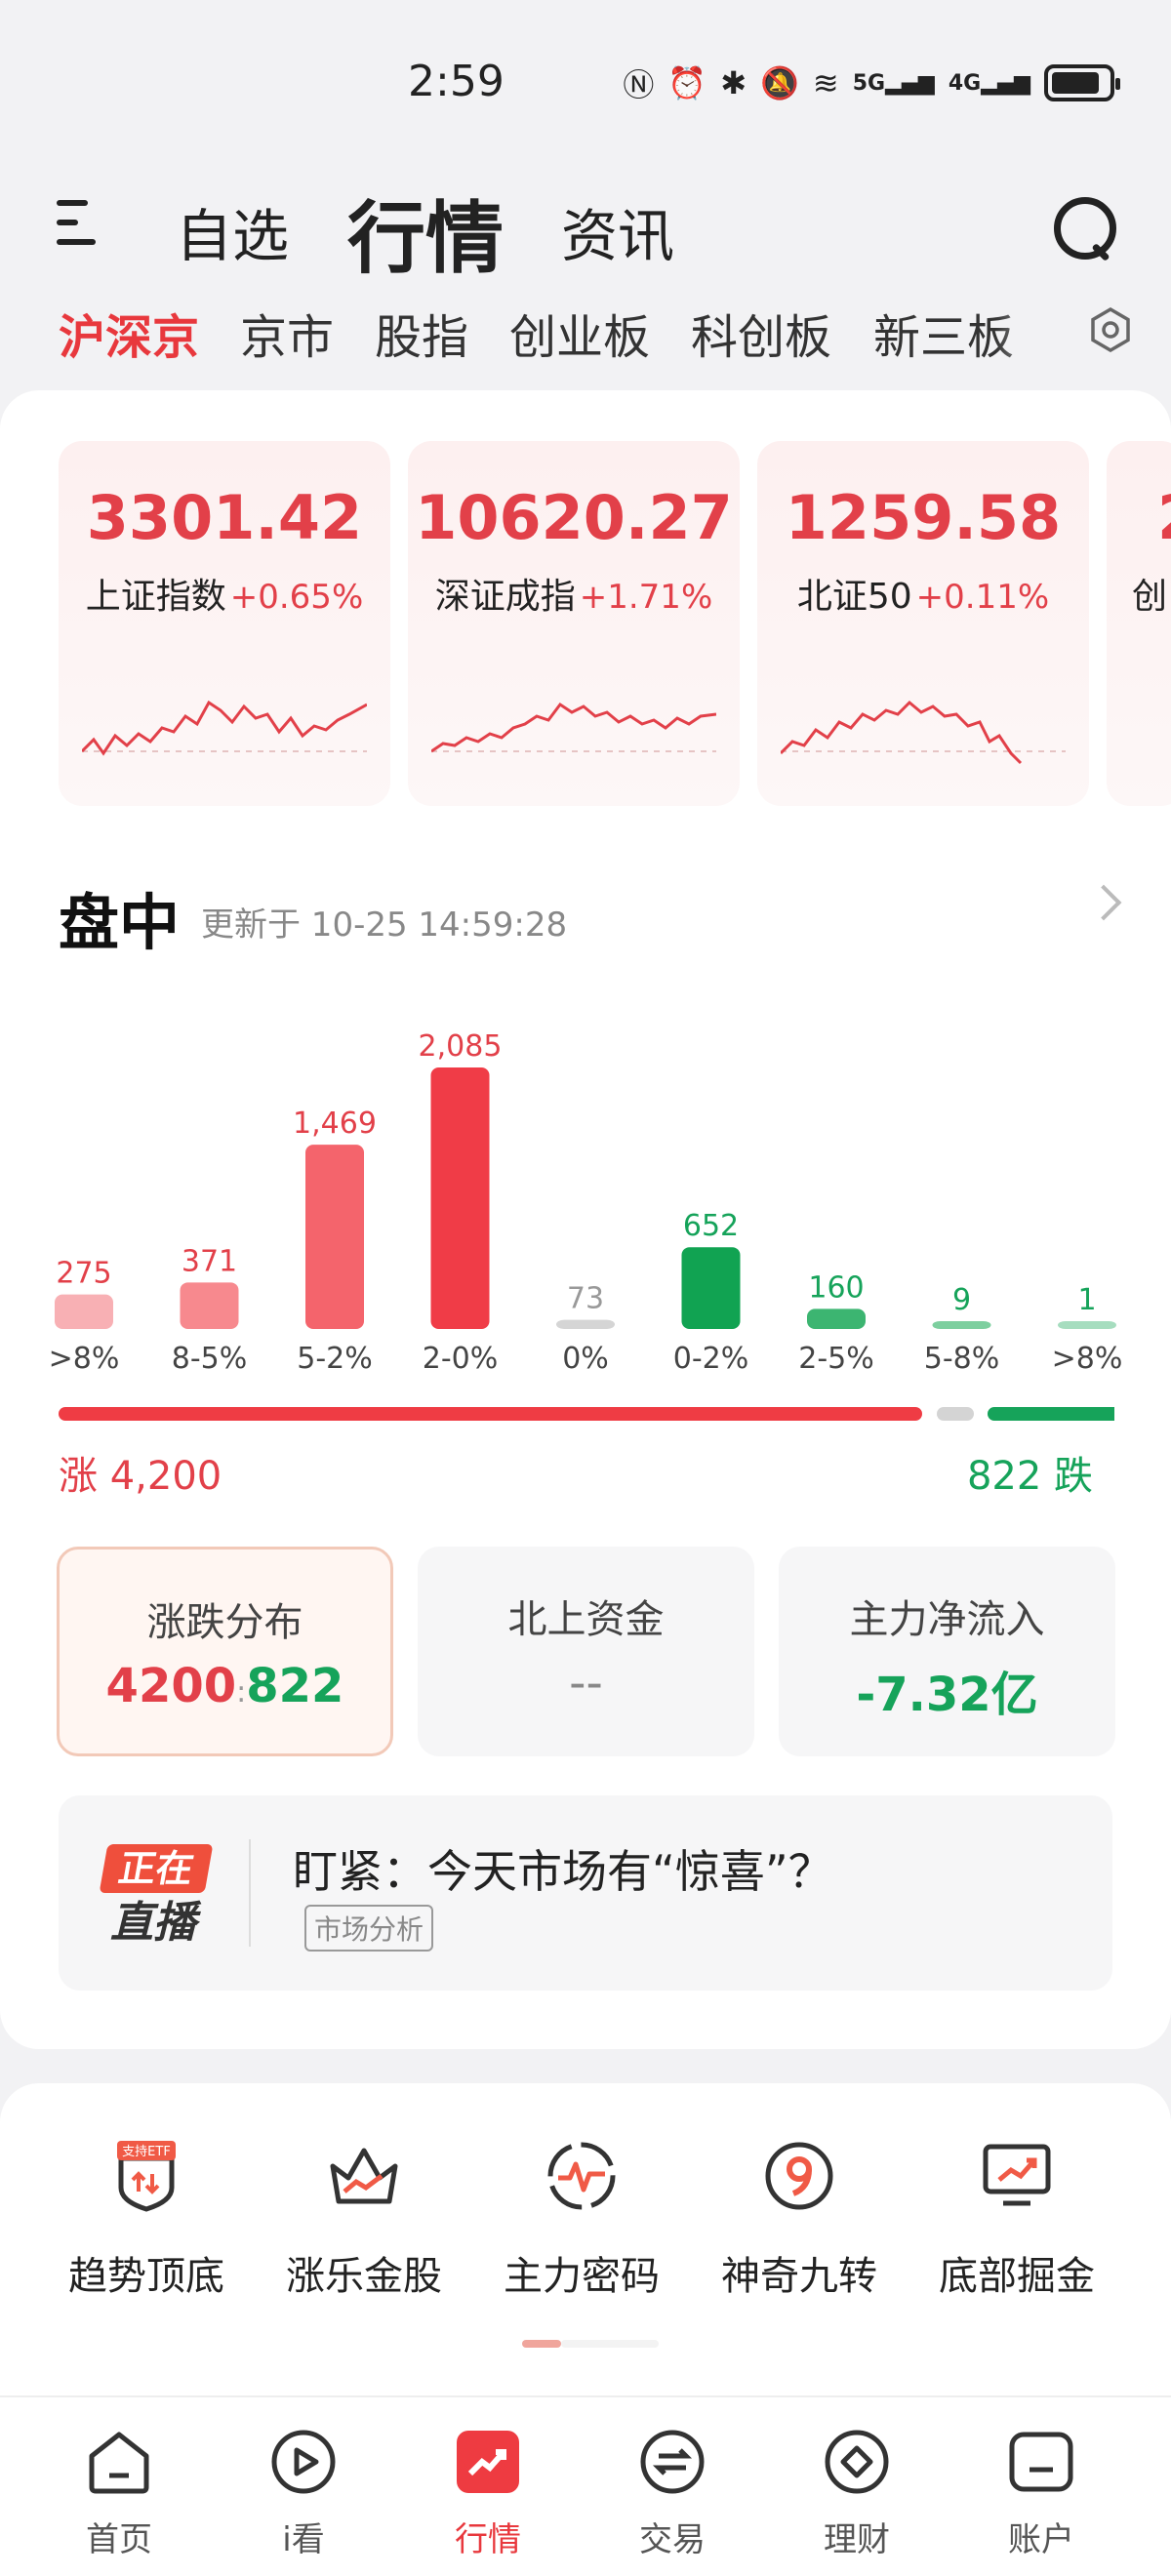  I want to click on alarm-icon: ⏰, so click(687, 82).